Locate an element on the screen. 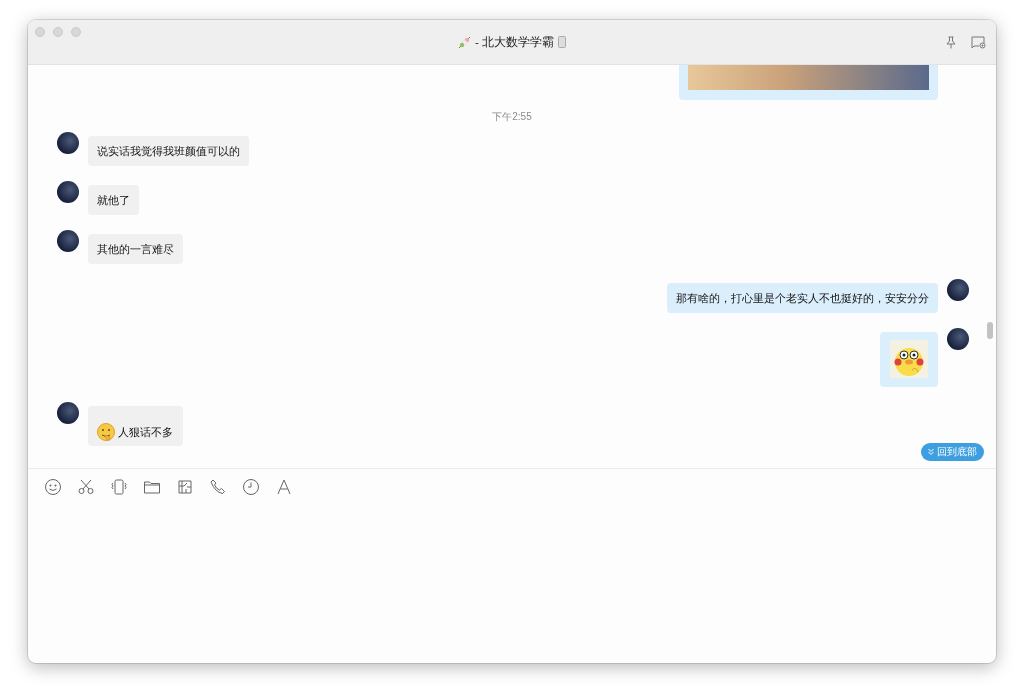  sticker-bubble is located at coordinates (909, 359).